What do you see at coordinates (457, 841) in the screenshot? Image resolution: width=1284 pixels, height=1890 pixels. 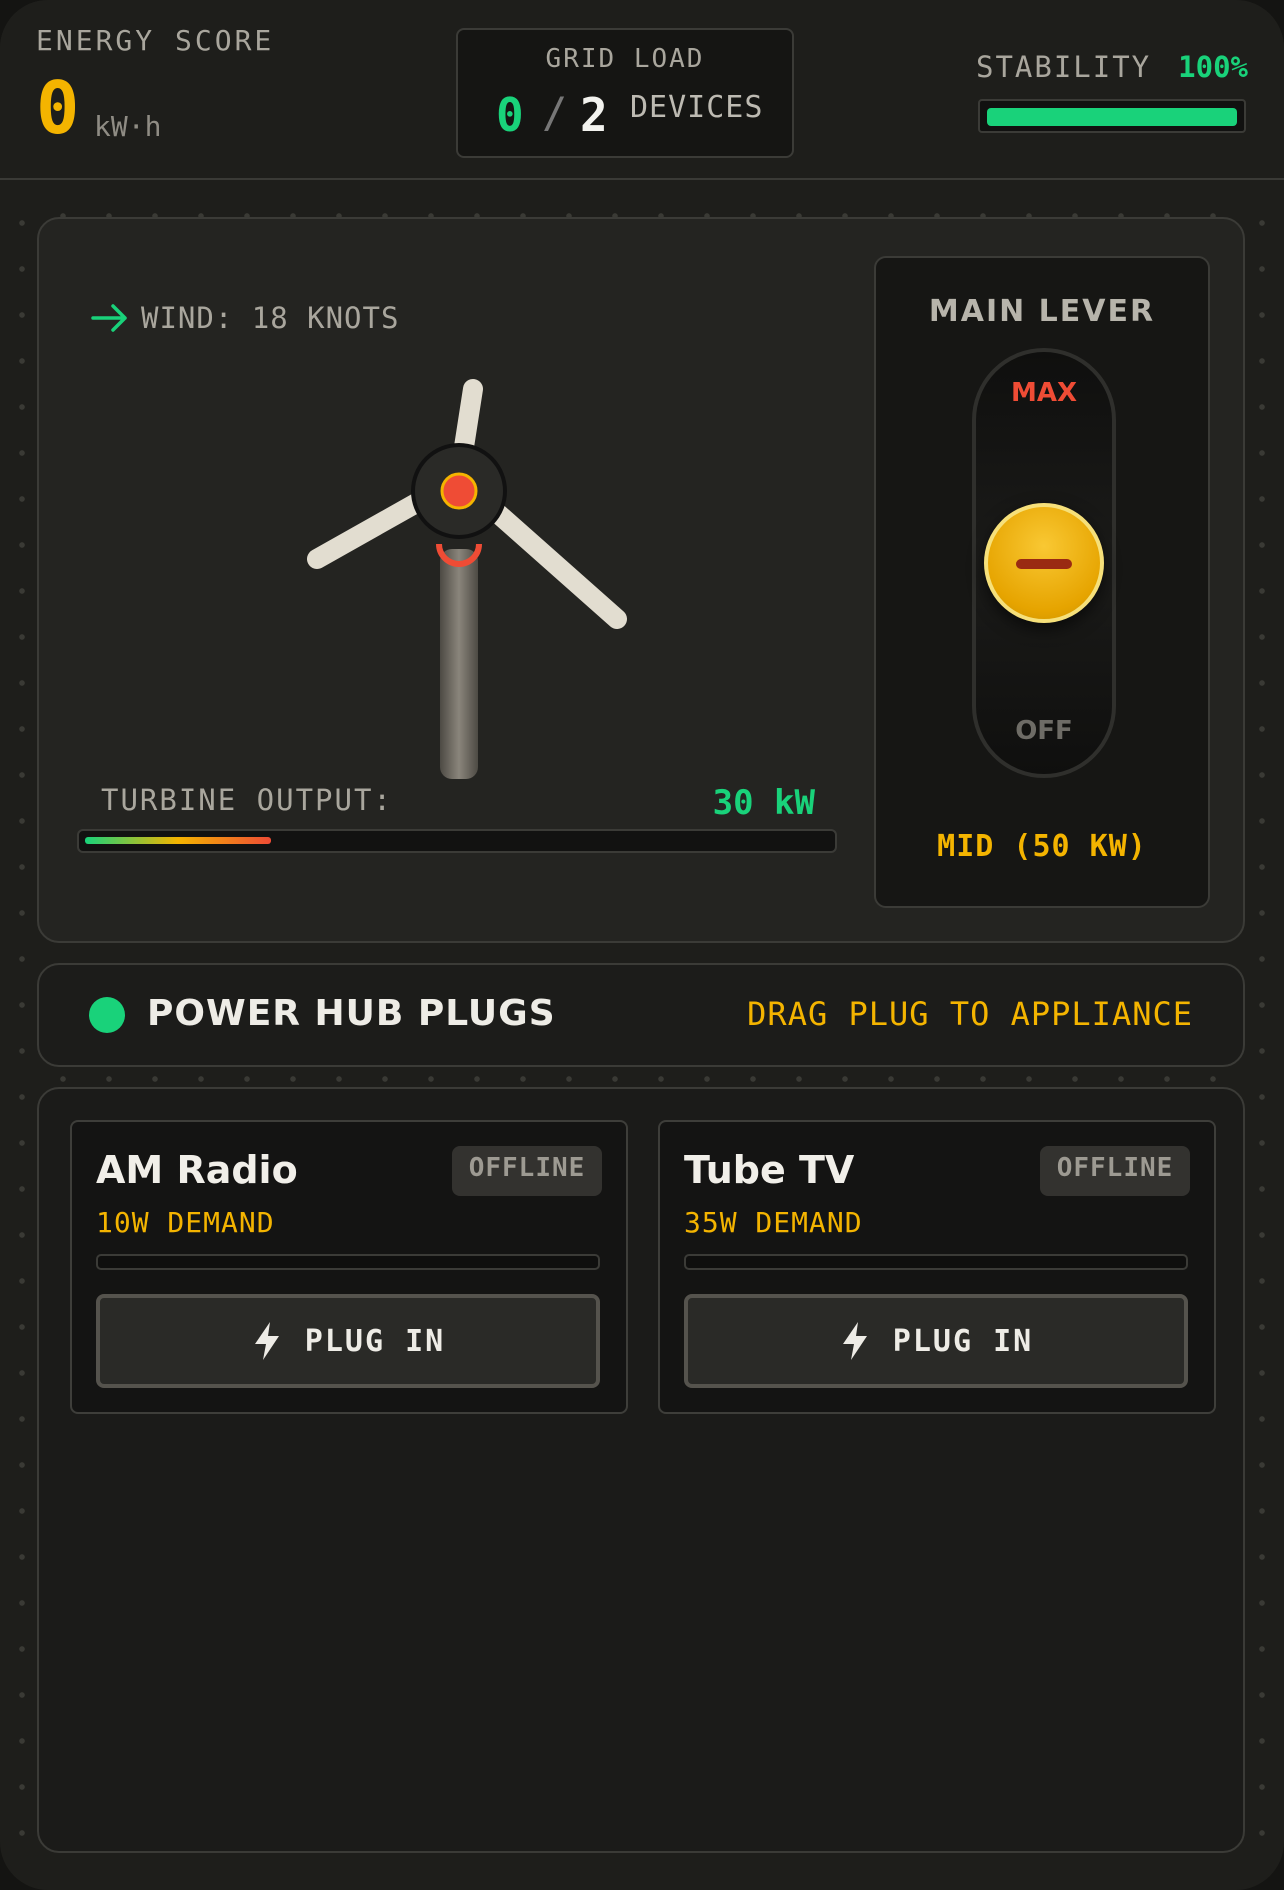 I see `turbine-output-bar` at bounding box center [457, 841].